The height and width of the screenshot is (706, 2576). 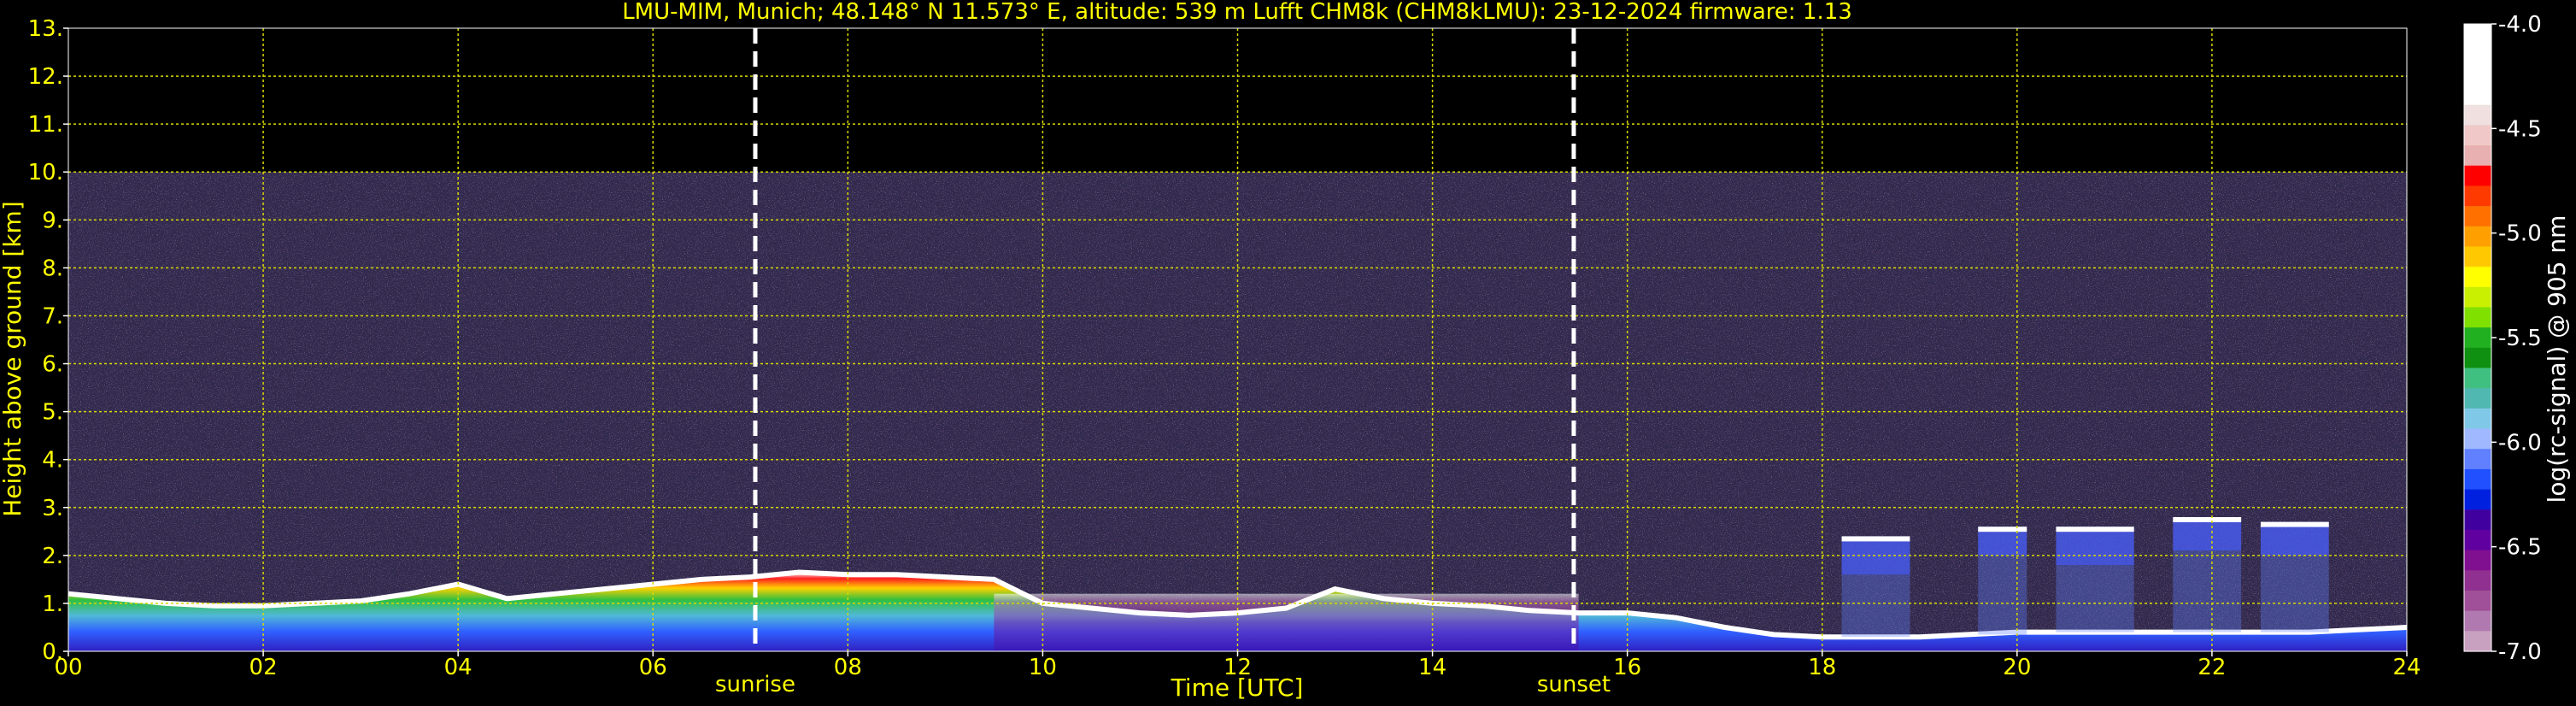 What do you see at coordinates (2557, 359) in the screenshot?
I see `colorbar-label: log(rc-signal) @ 905 nm` at bounding box center [2557, 359].